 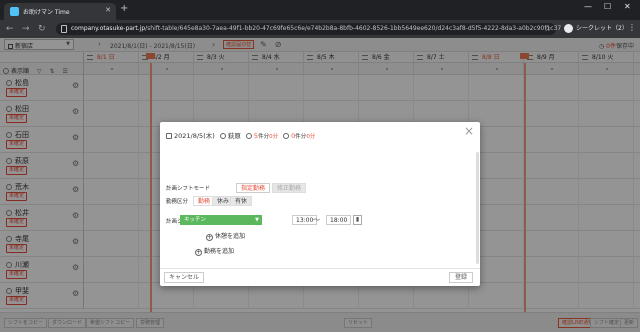 What do you see at coordinates (248, 136) in the screenshot?
I see `clock-icon` at bounding box center [248, 136].